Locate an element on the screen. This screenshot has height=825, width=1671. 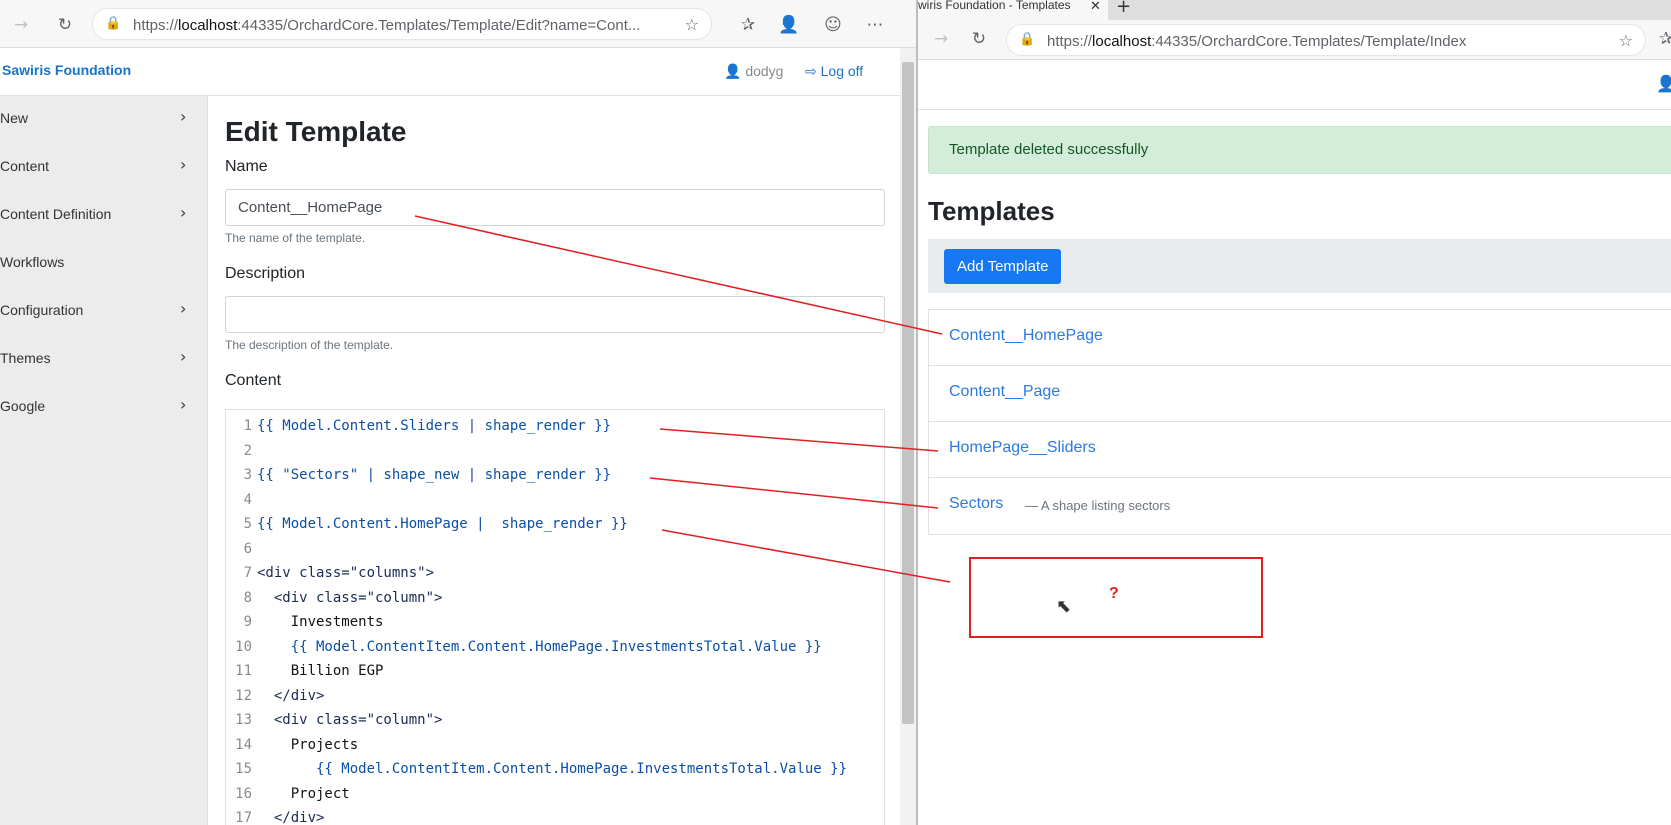
template-list-item: Sectors — A shape listing sectors is located at coordinates (1300, 506).